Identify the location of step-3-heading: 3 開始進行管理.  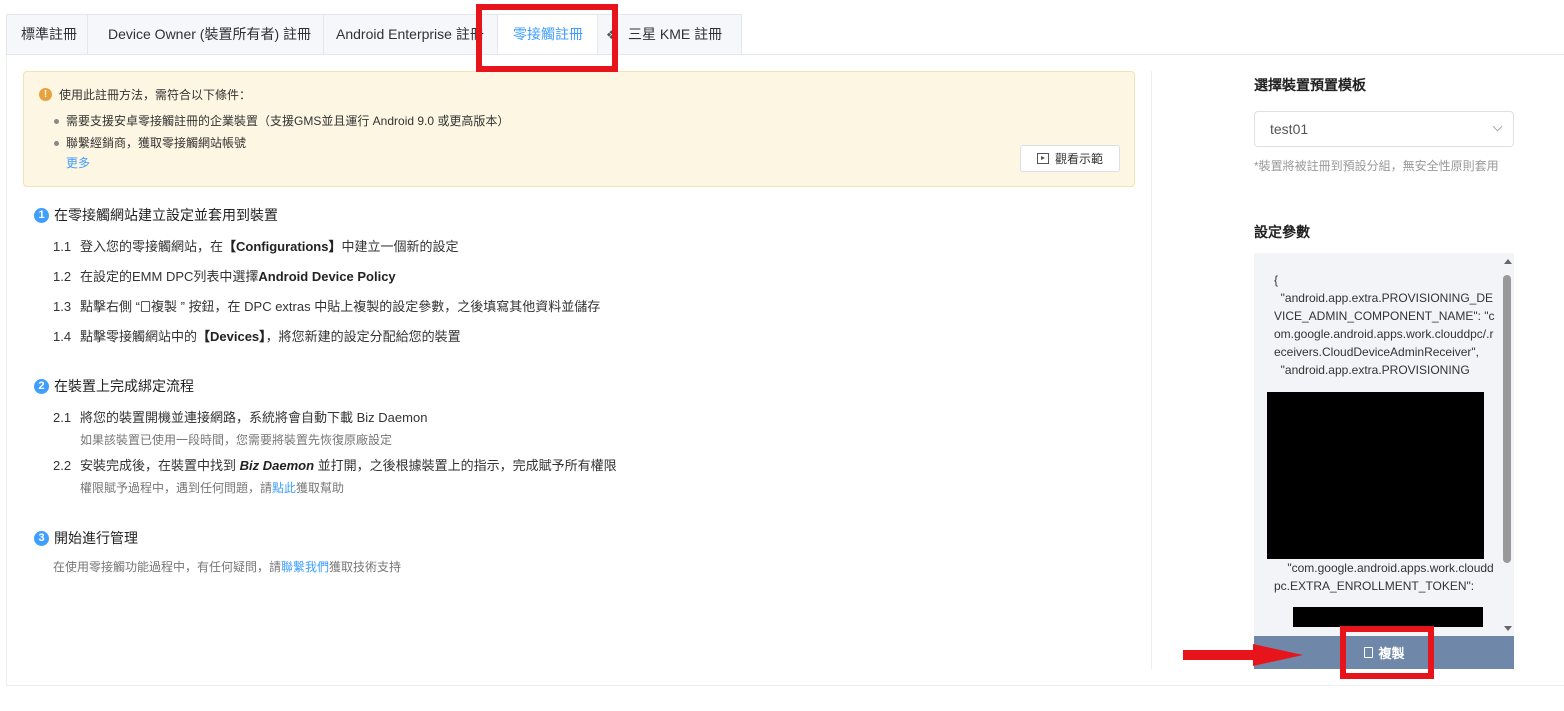
(86, 538).